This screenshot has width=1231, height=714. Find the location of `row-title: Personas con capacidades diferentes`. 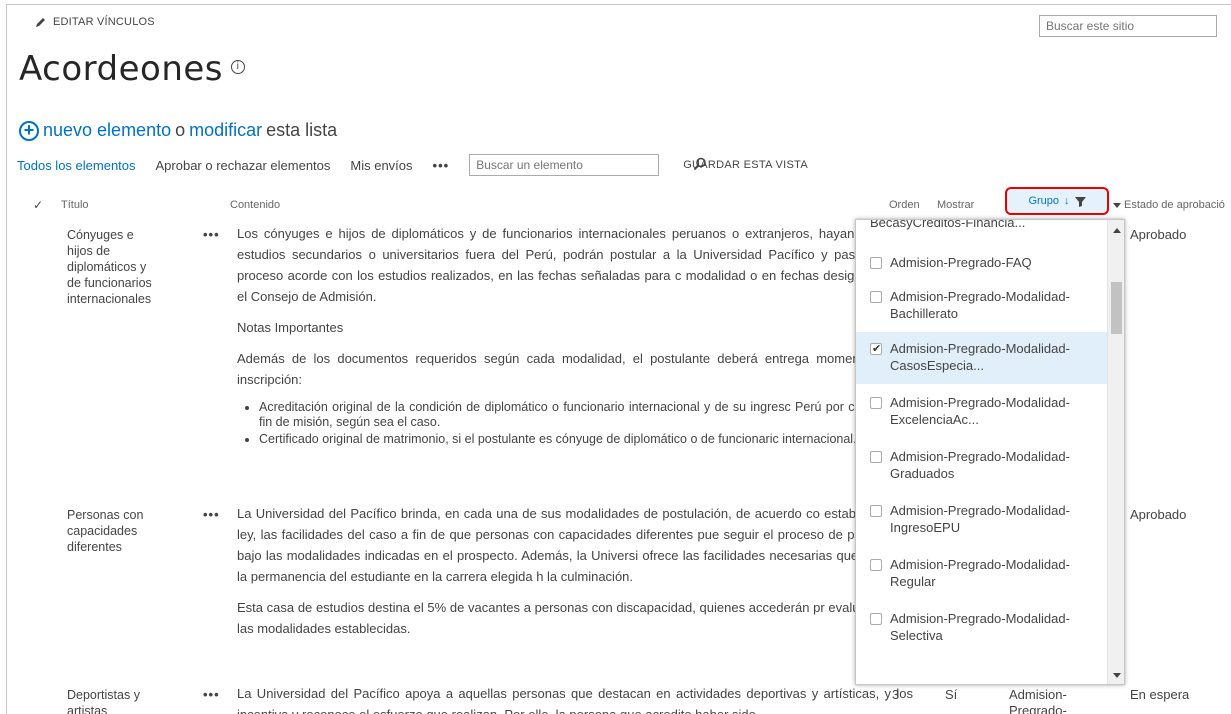

row-title: Personas con capacidades diferentes is located at coordinates (105, 531).